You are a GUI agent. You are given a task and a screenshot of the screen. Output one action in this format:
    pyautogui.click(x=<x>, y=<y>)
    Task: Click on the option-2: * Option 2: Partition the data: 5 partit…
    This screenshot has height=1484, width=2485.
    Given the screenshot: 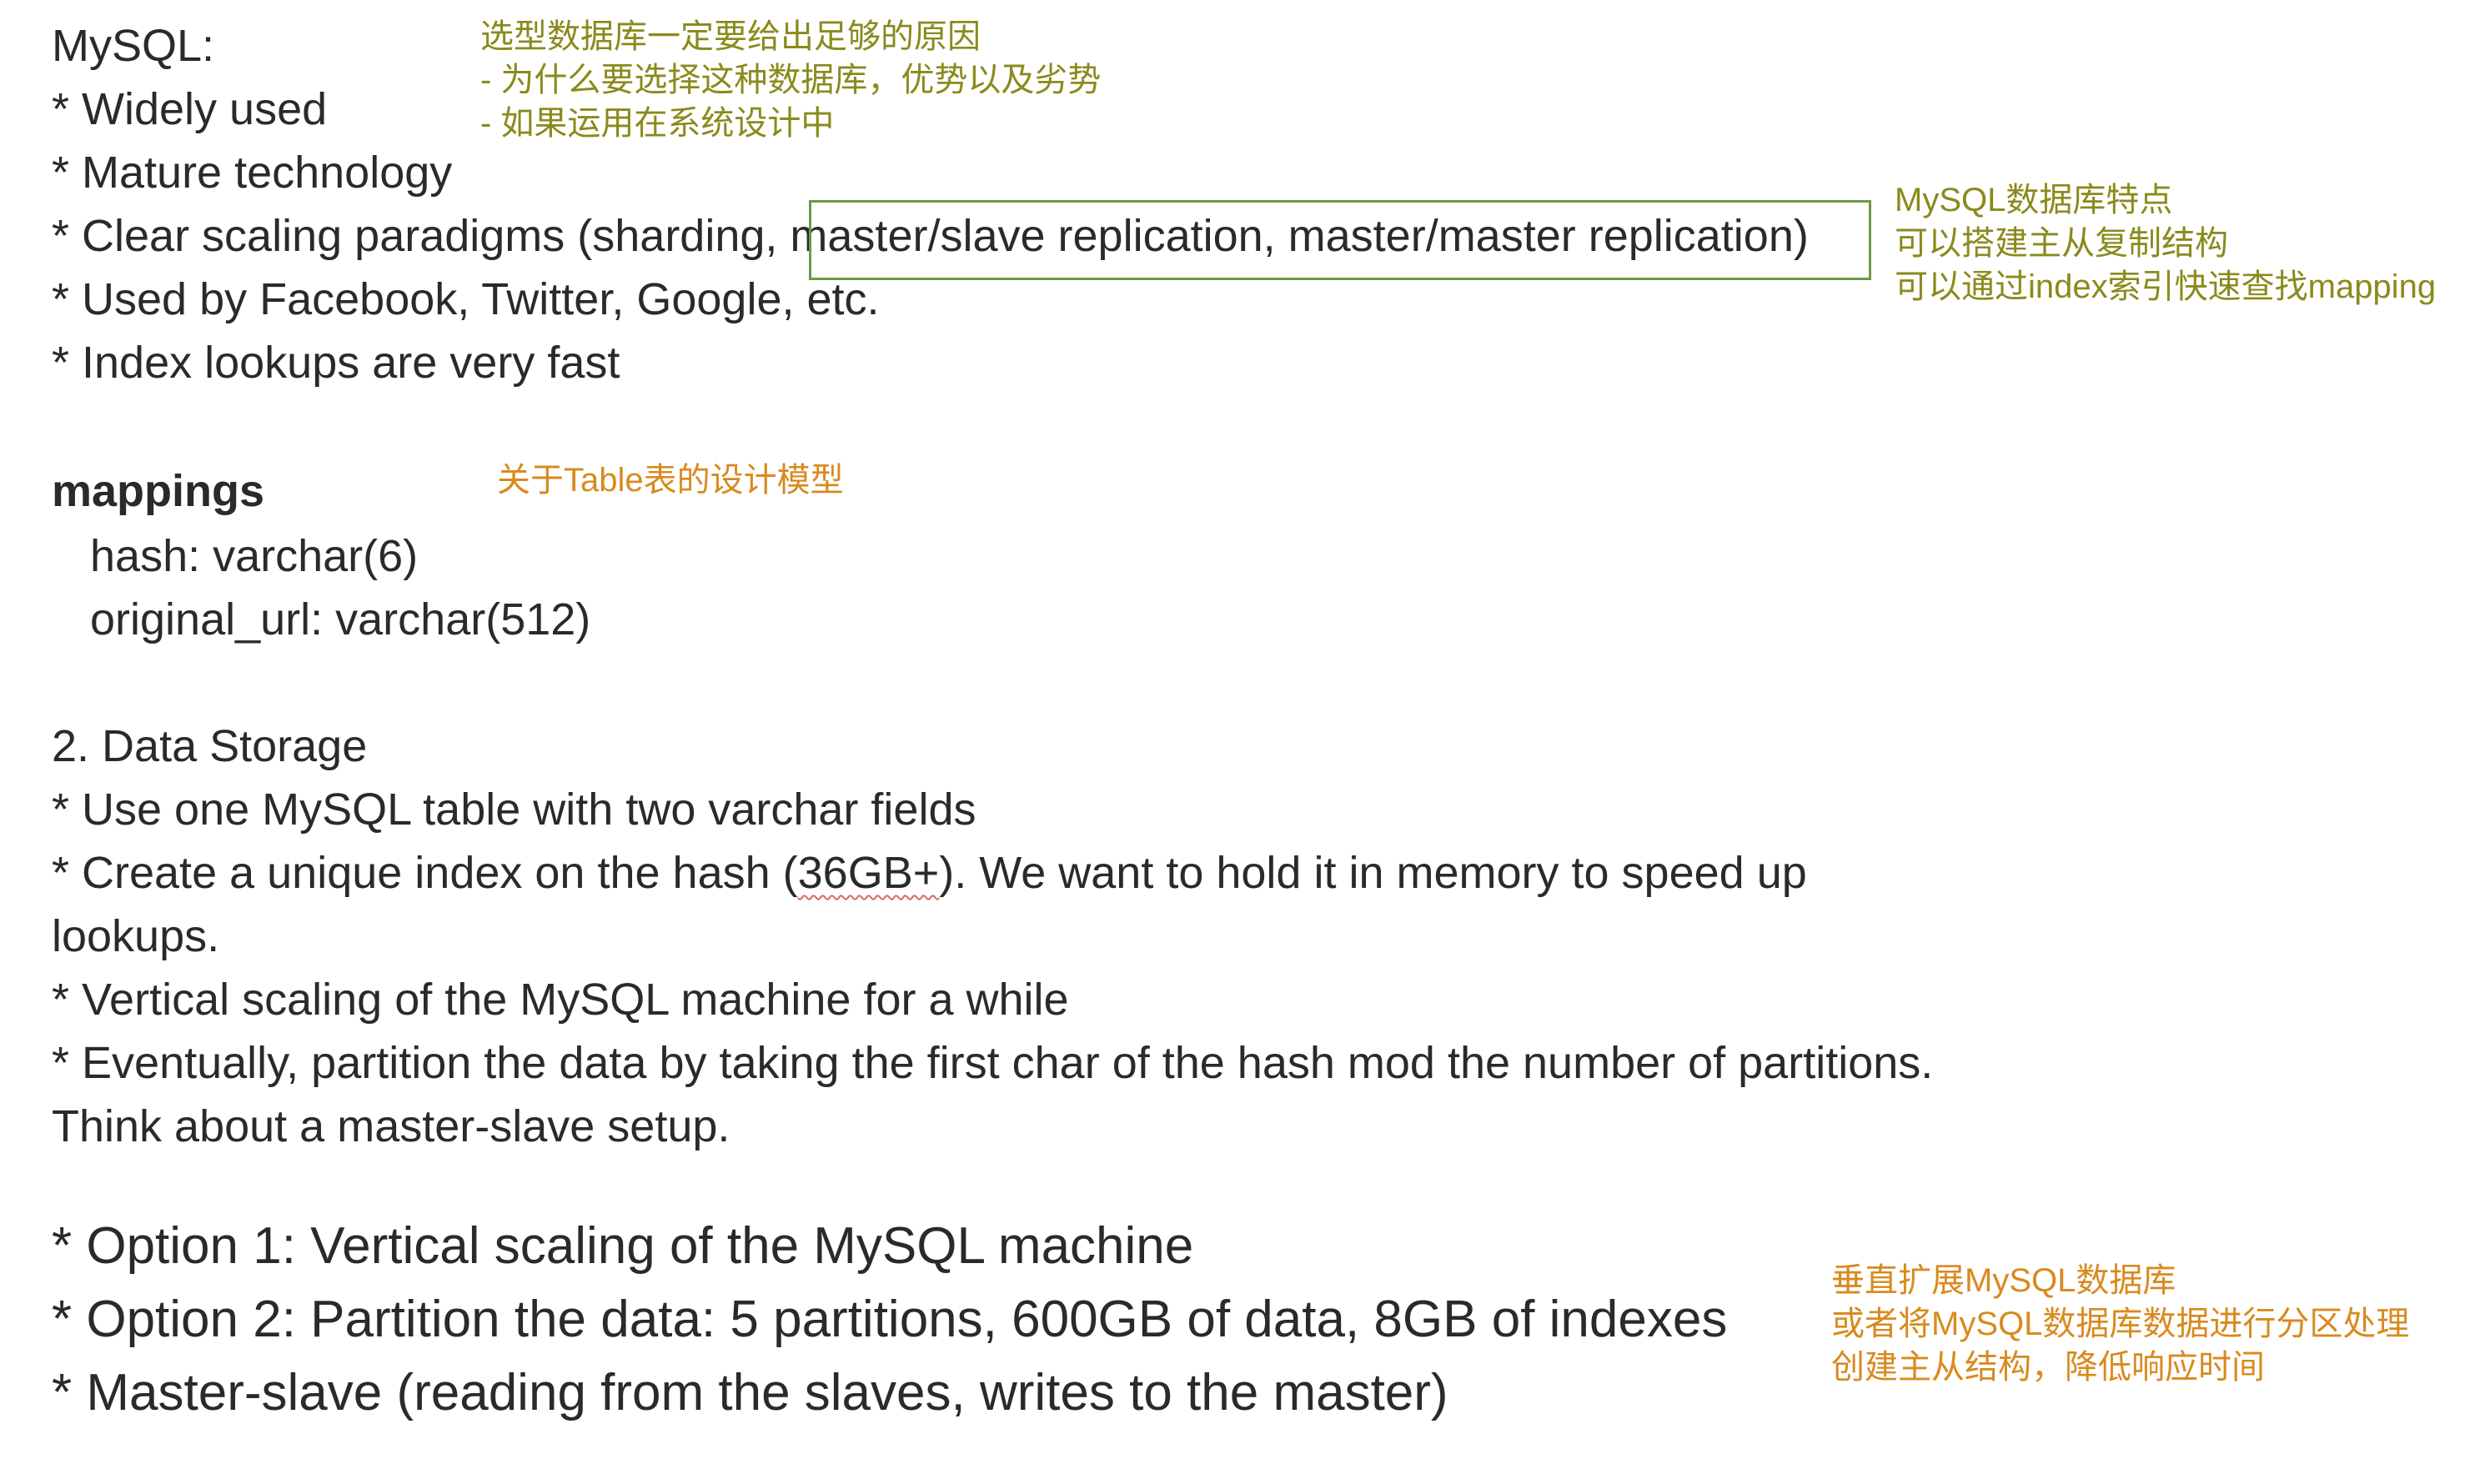 What is the action you would take?
    pyautogui.click(x=890, y=1319)
    